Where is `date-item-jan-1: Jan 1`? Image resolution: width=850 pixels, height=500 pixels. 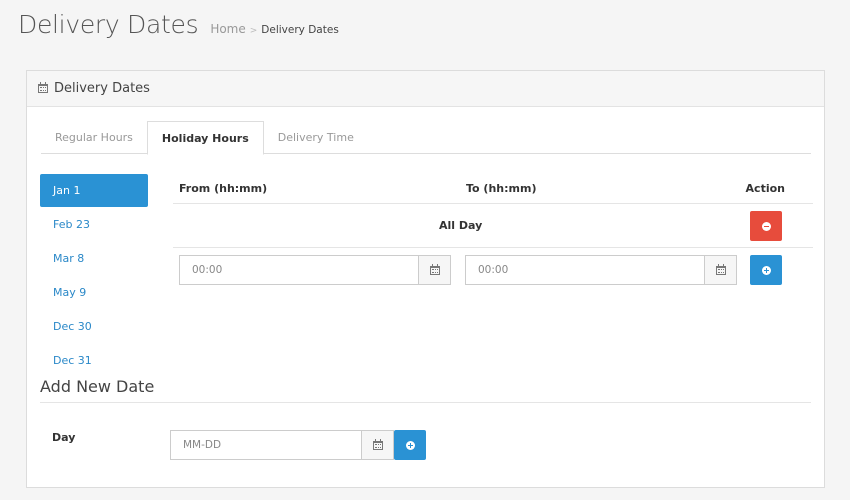
date-item-jan-1: Jan 1 is located at coordinates (94, 190).